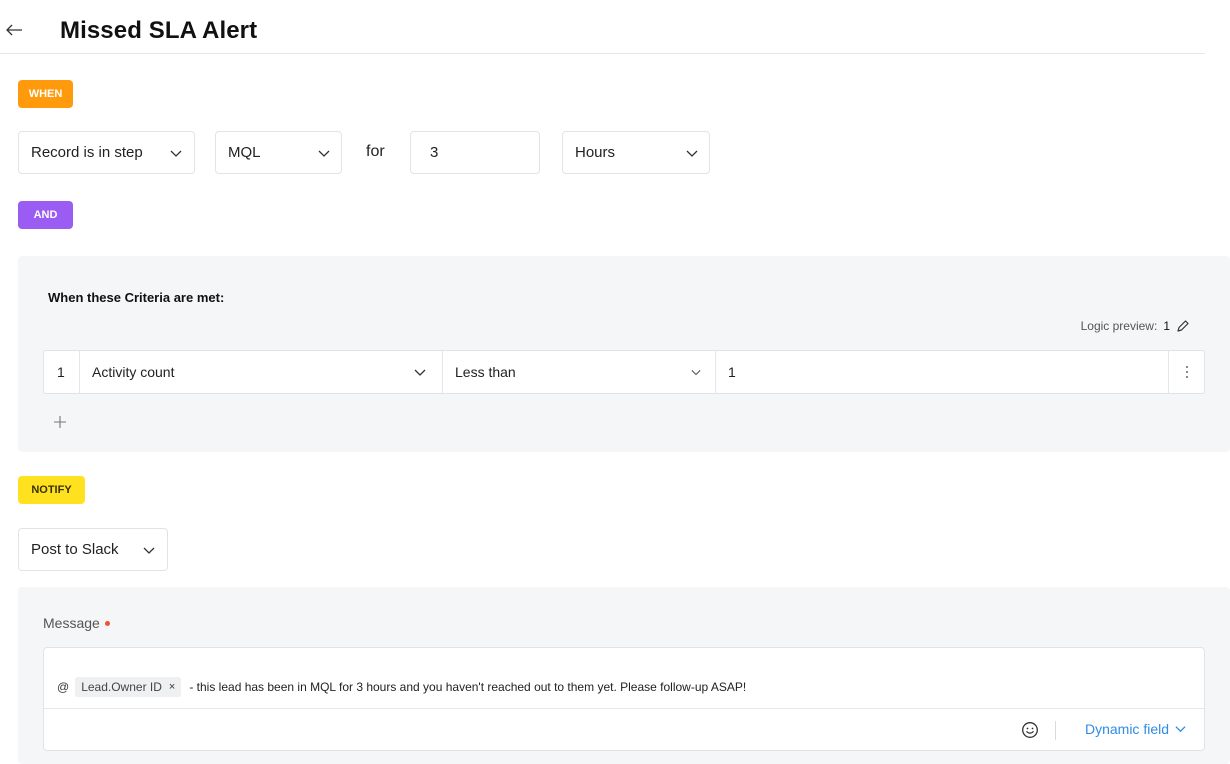  I want to click on and-badge: AND, so click(45, 215).